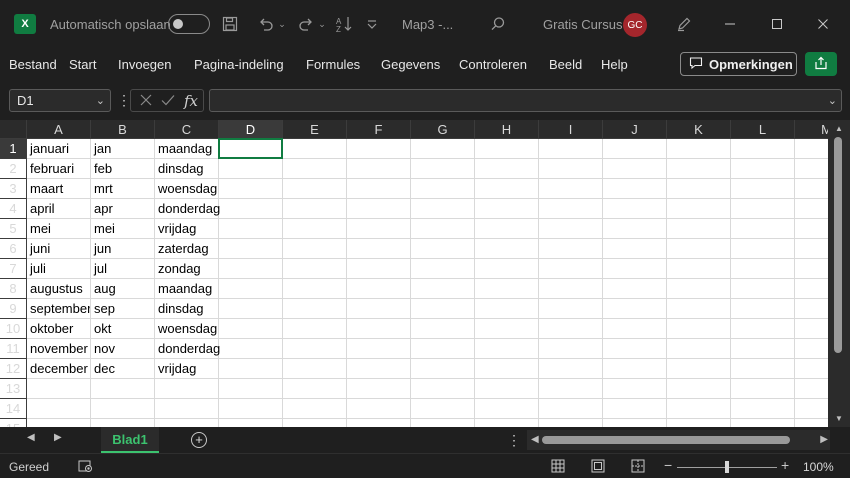 Image resolution: width=850 pixels, height=478 pixels. What do you see at coordinates (59, 369) in the screenshot?
I see `cell-a12: december` at bounding box center [59, 369].